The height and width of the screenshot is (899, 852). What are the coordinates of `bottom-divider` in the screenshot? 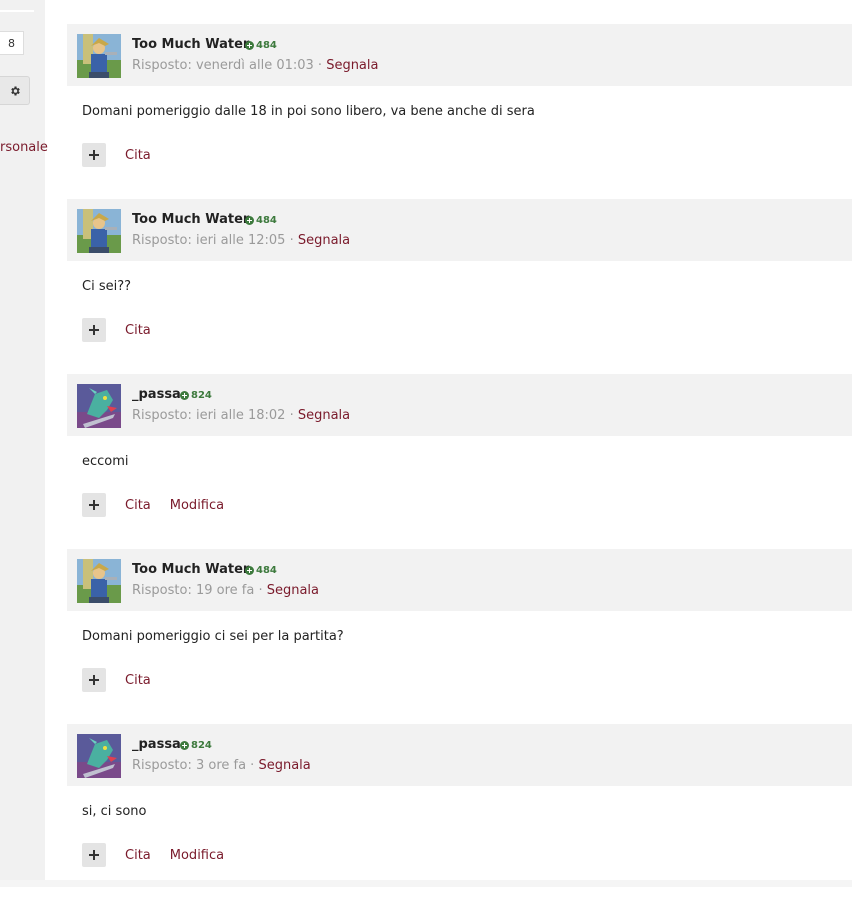 It's located at (426, 883).